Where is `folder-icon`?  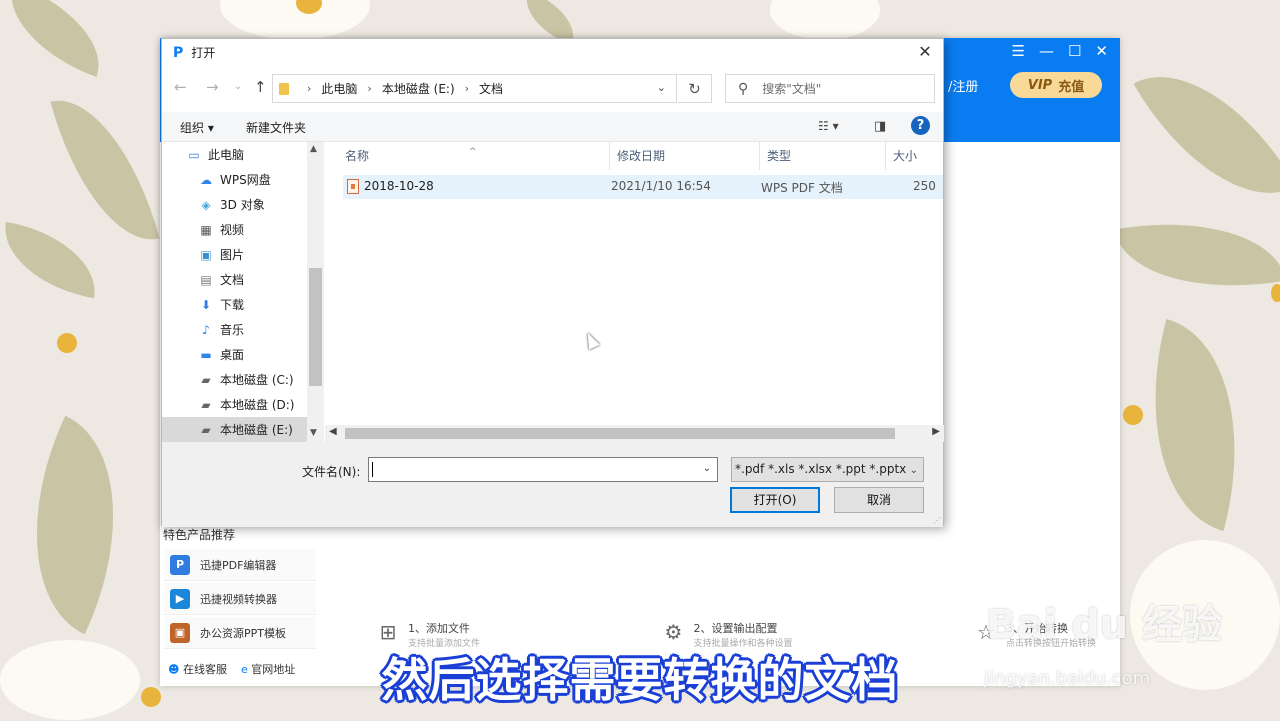
folder-icon is located at coordinates (284, 88).